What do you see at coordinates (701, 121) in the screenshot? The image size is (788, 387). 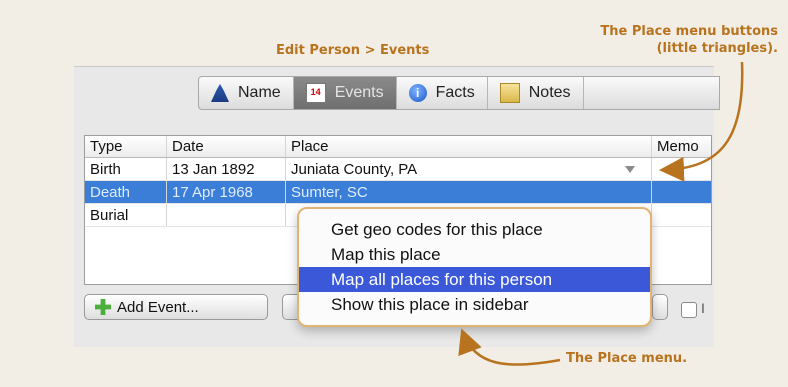 I see `arrow-to-triangle` at bounding box center [701, 121].